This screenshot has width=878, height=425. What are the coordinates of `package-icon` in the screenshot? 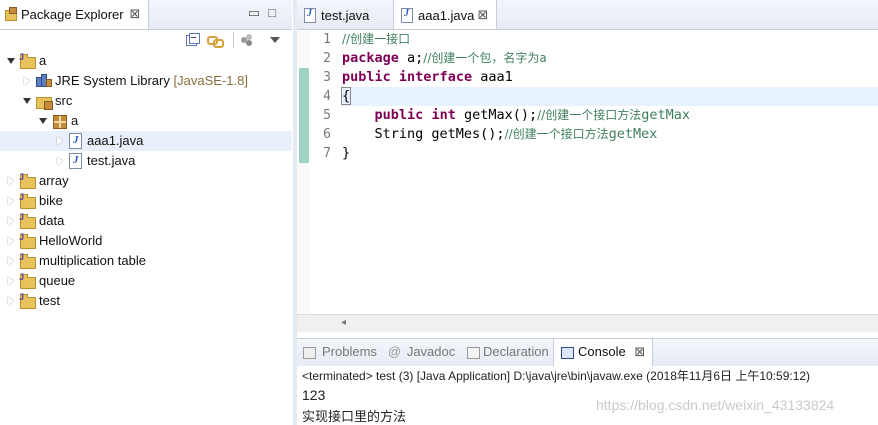 It's located at (59, 121).